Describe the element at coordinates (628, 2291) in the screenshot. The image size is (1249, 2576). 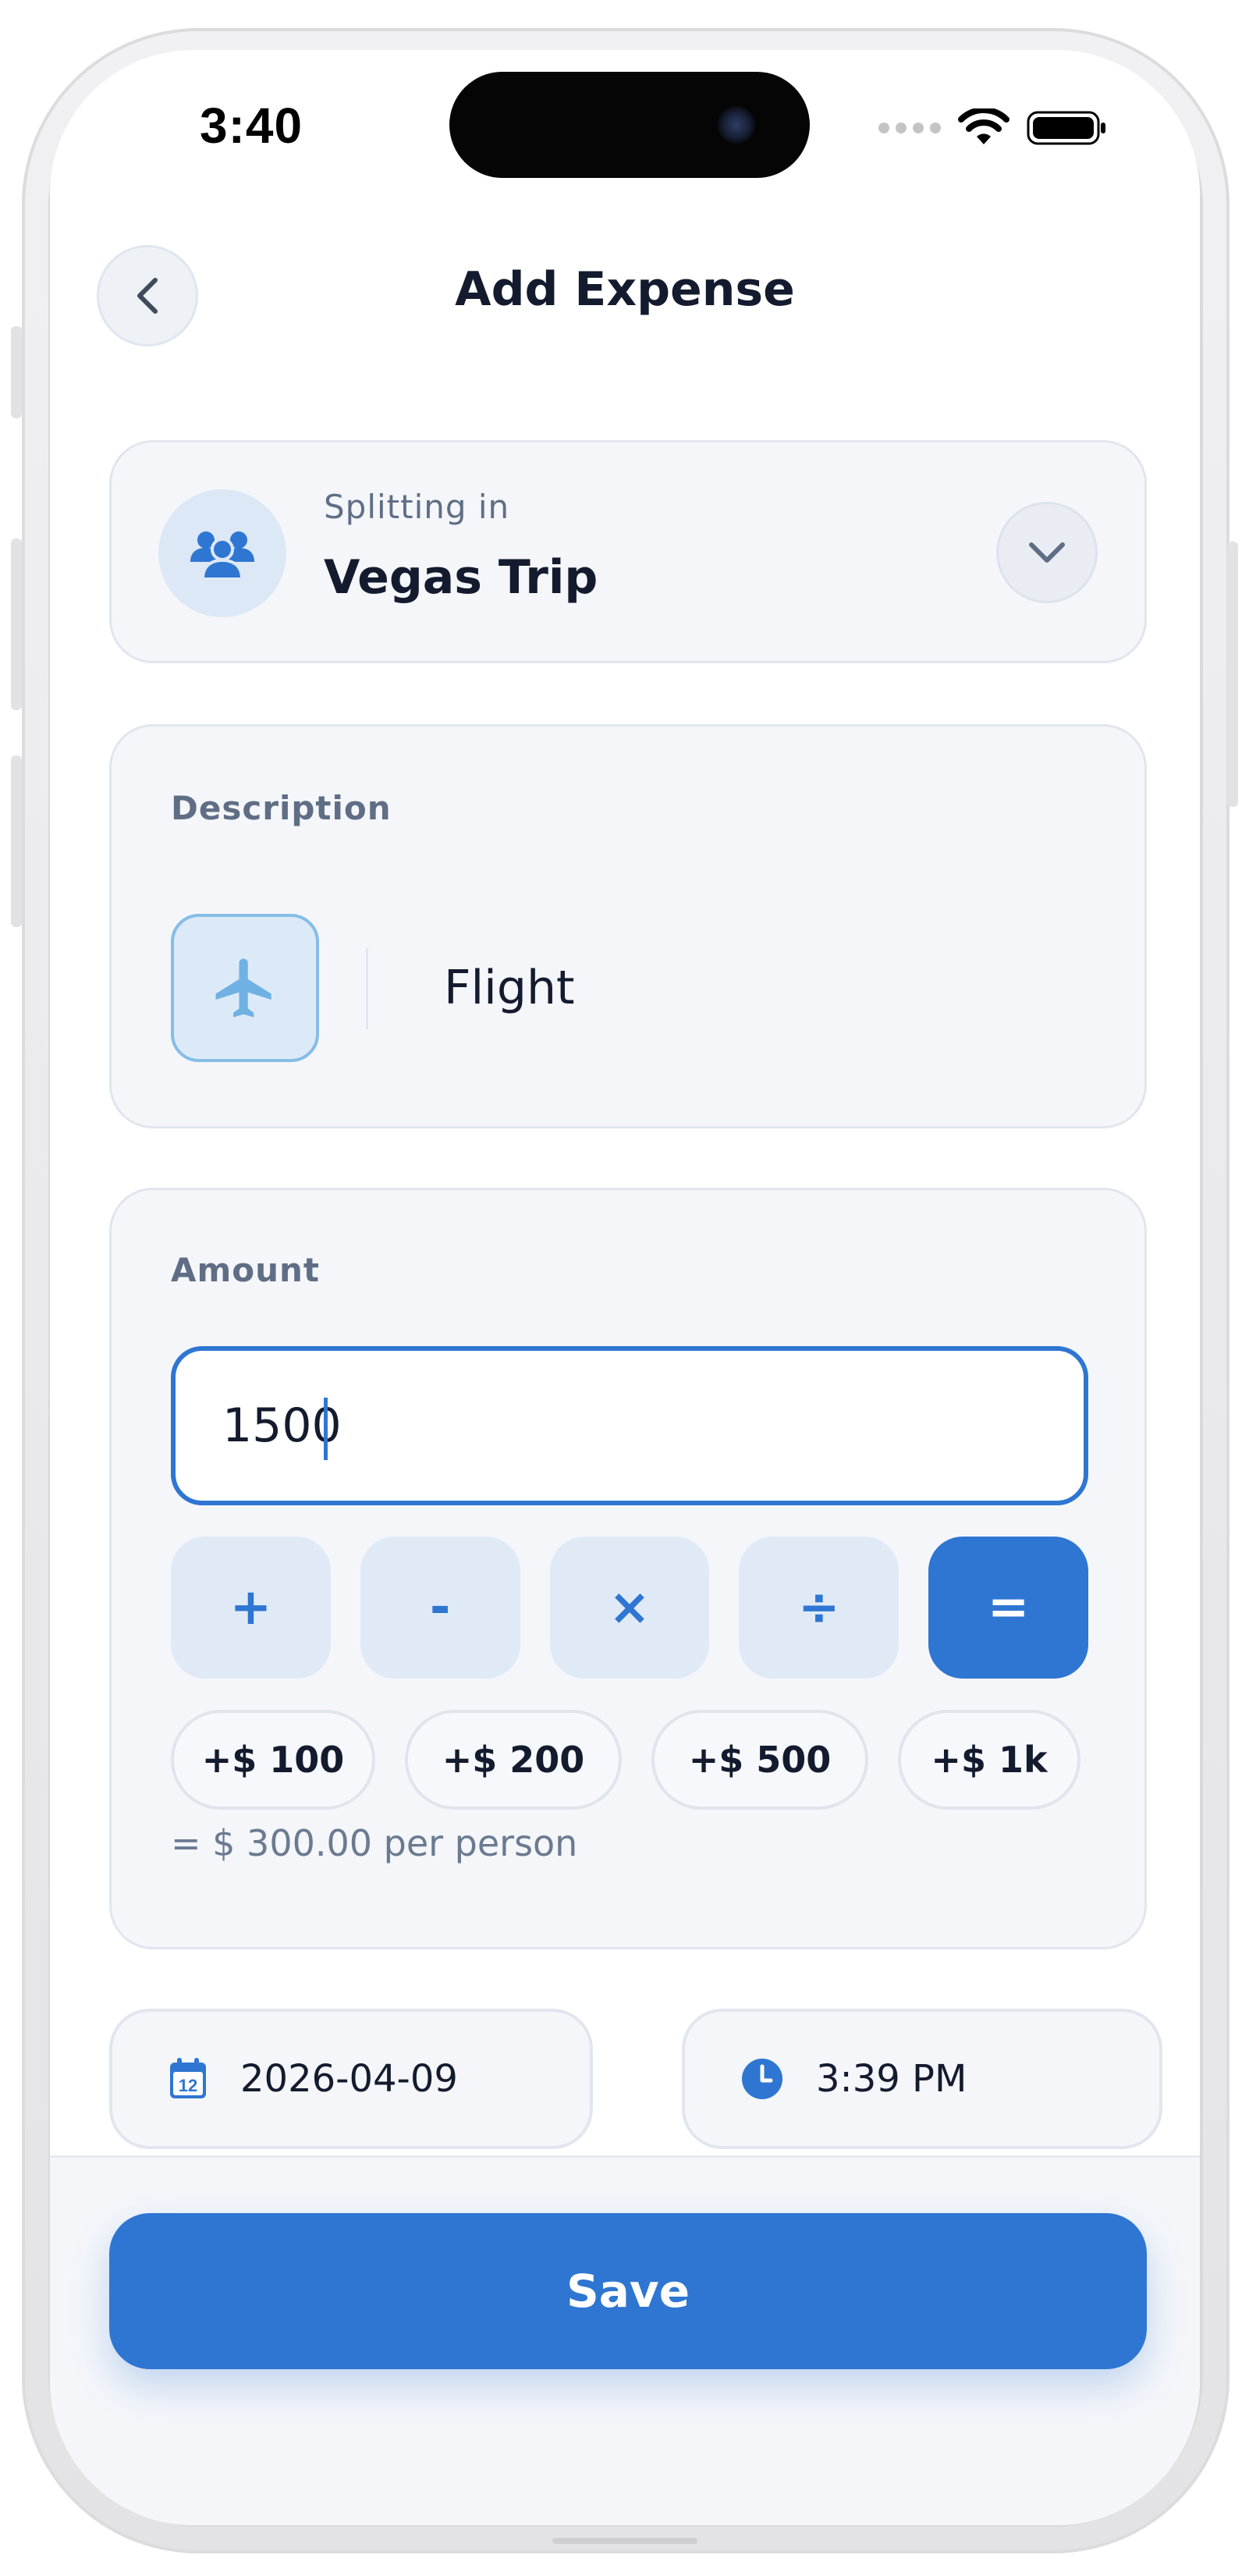
I see `save-button: Save` at that location.